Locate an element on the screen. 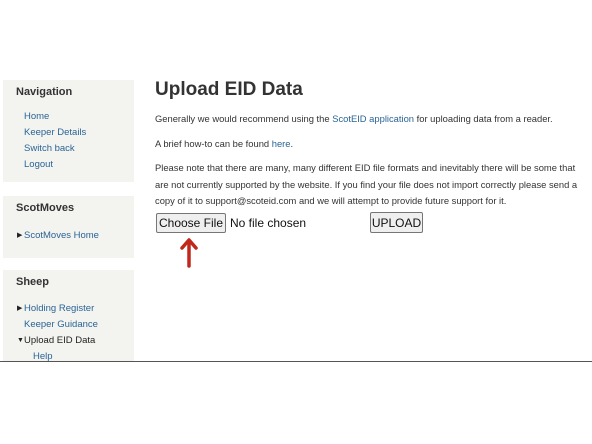 Image resolution: width=592 pixels, height=444 pixels. nav-keeper-details-link: Keeper Details is located at coordinates (68, 133).